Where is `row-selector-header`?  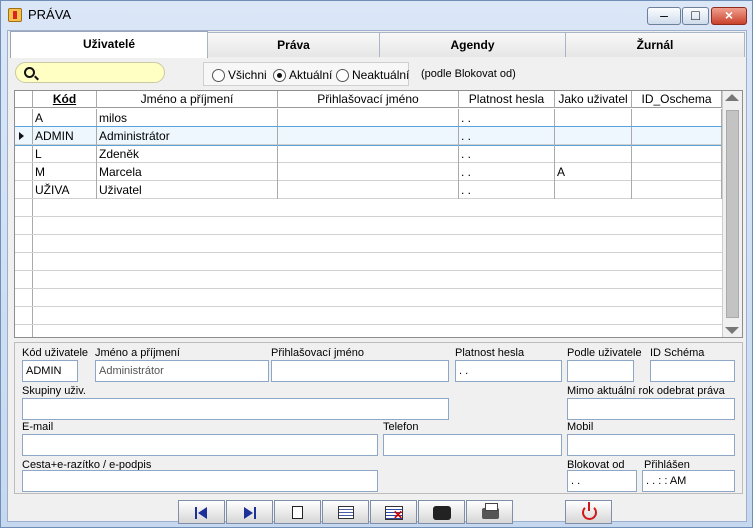 row-selector-header is located at coordinates (24, 99).